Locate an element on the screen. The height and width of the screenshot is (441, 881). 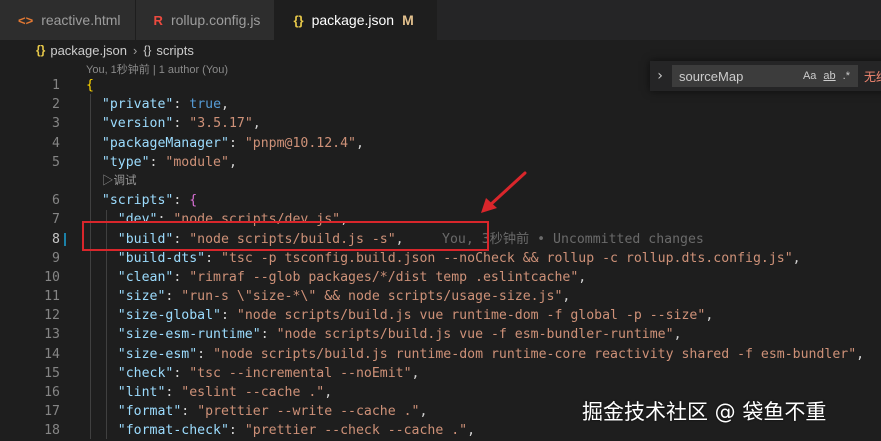
line-number: 13 is located at coordinates (52, 335).